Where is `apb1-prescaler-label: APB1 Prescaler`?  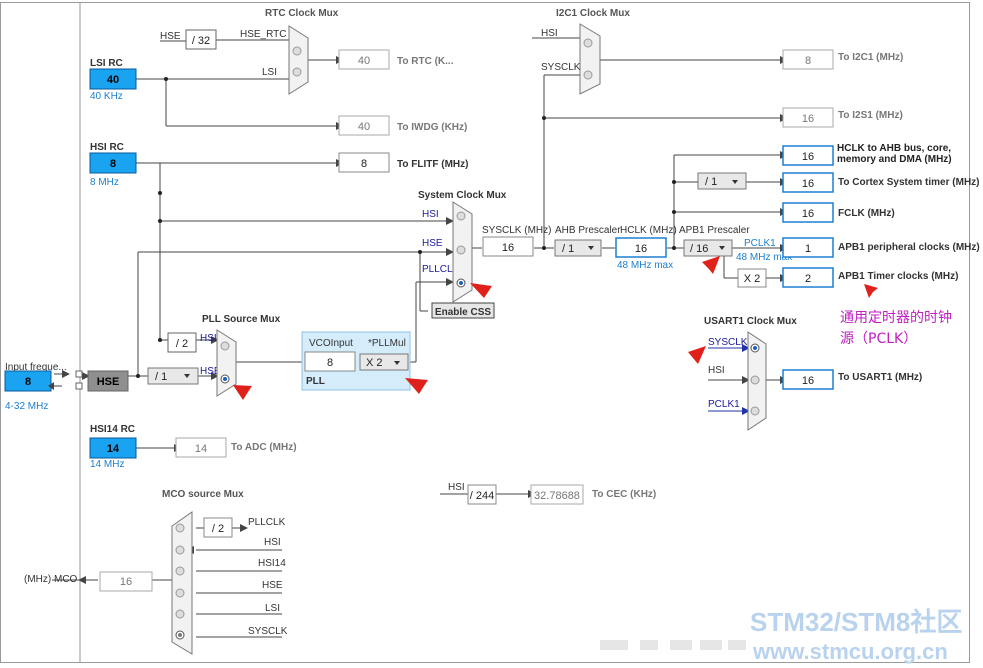
apb1-prescaler-label: APB1 Prescaler is located at coordinates (714, 230).